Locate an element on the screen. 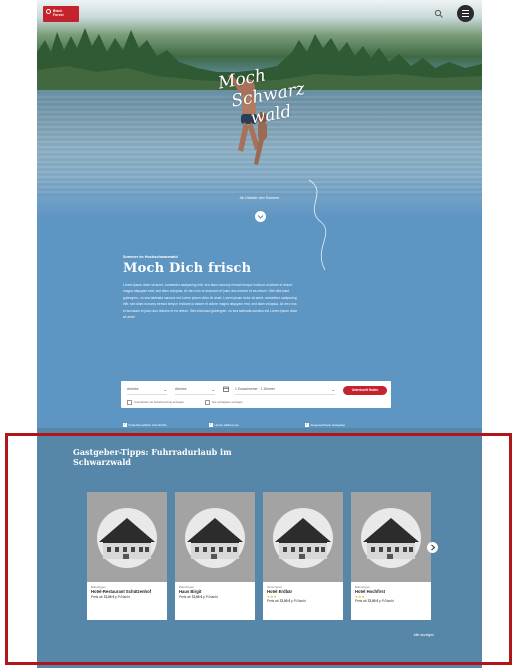  filter-dogs: Hunde willkommen is located at coordinates (224, 425).